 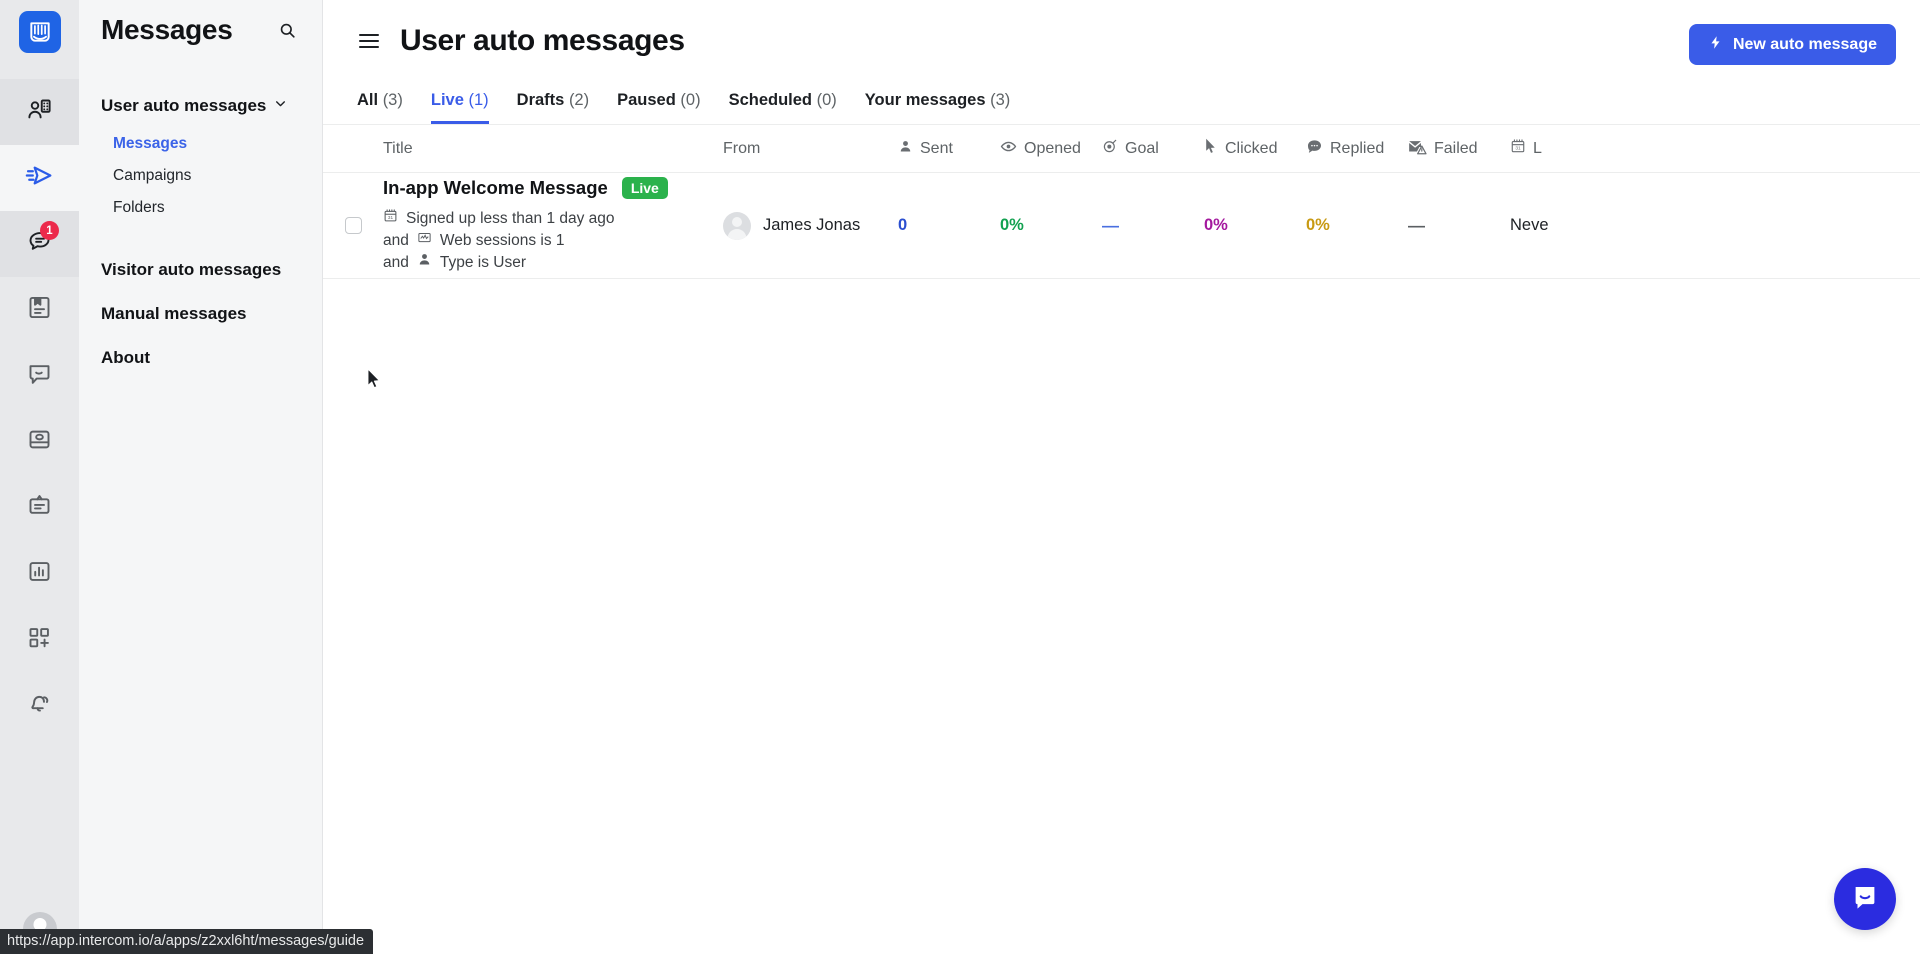 What do you see at coordinates (1529, 225) in the screenshot?
I see `last-value: Neve` at bounding box center [1529, 225].